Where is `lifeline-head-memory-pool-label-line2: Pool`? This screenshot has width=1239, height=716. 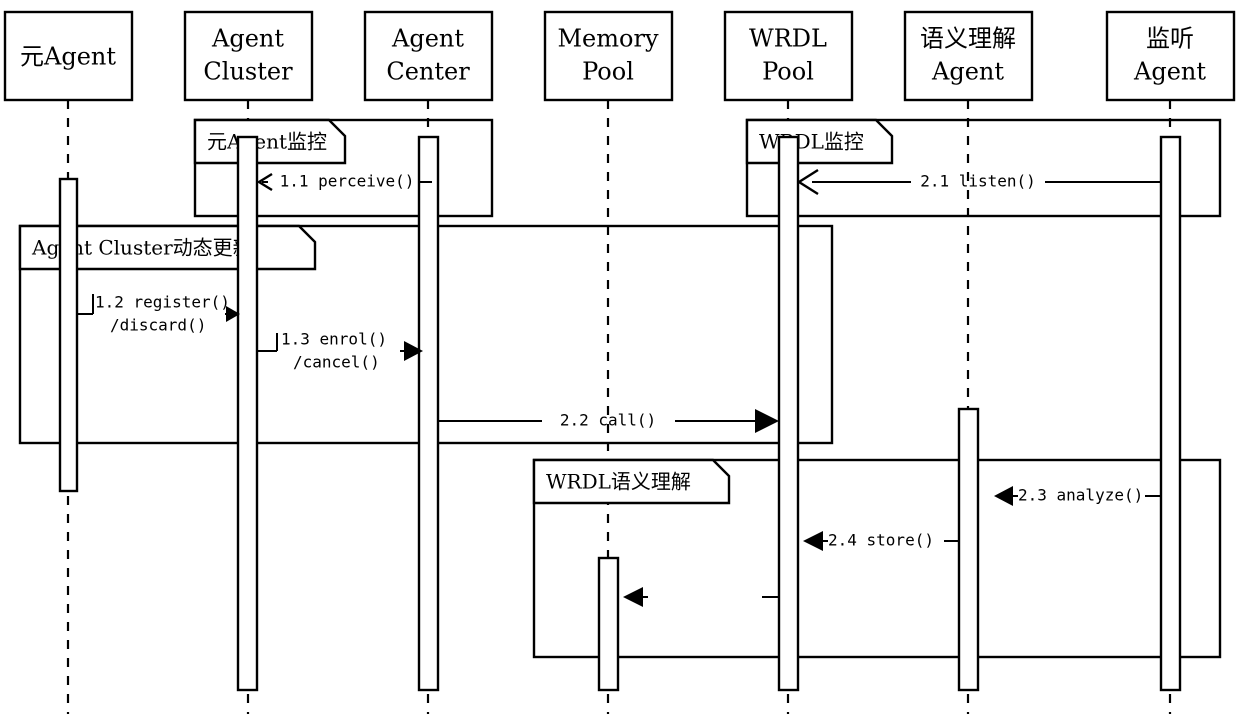
lifeline-head-memory-pool-label-line2: Pool is located at coordinates (608, 72).